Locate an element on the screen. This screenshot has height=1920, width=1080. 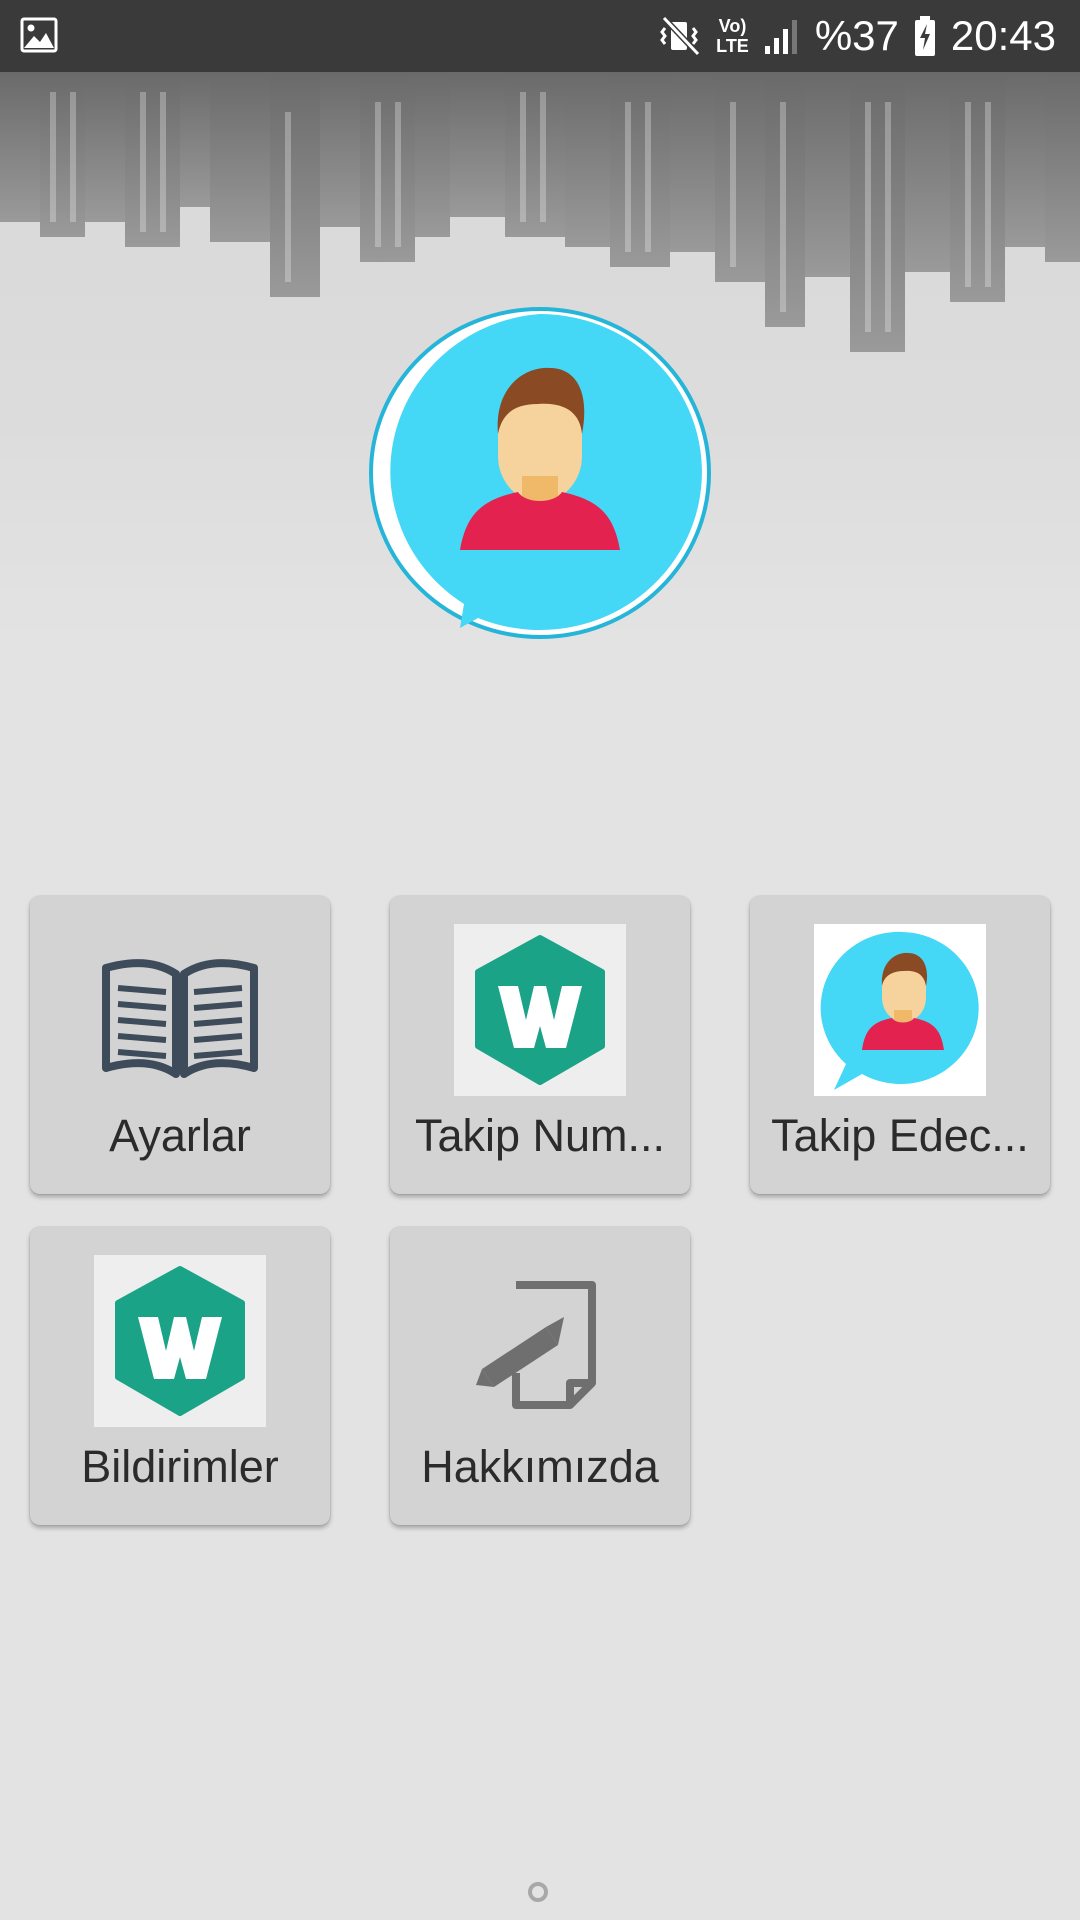
menu-tile-ayarlar: Ayarlar is located at coordinates (180, 1045).